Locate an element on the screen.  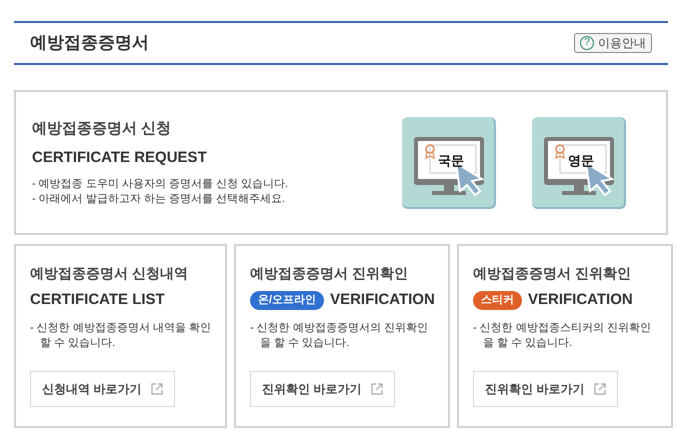
certificate-button: 국문 is located at coordinates (449, 162).